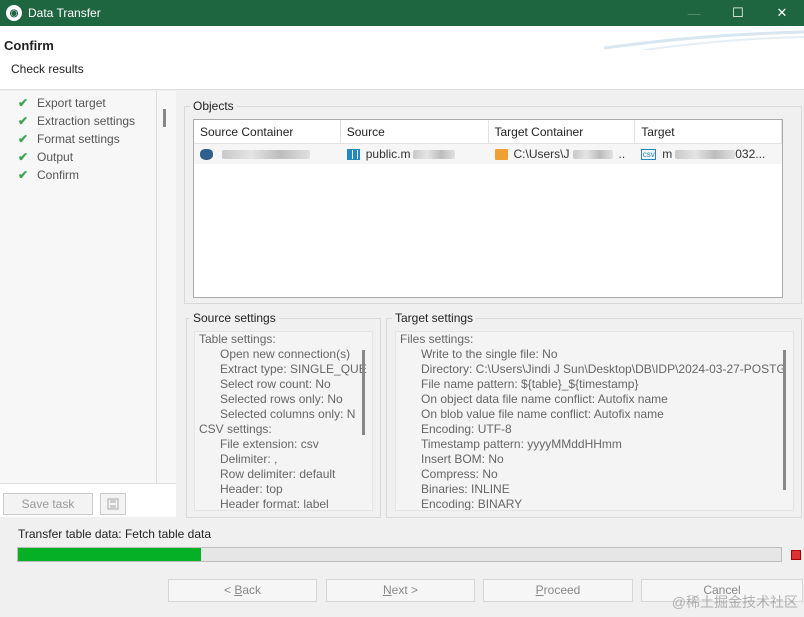 Image resolution: width=804 pixels, height=617 pixels. I want to click on settings-line: Selected rows only: No, so click(281, 399).